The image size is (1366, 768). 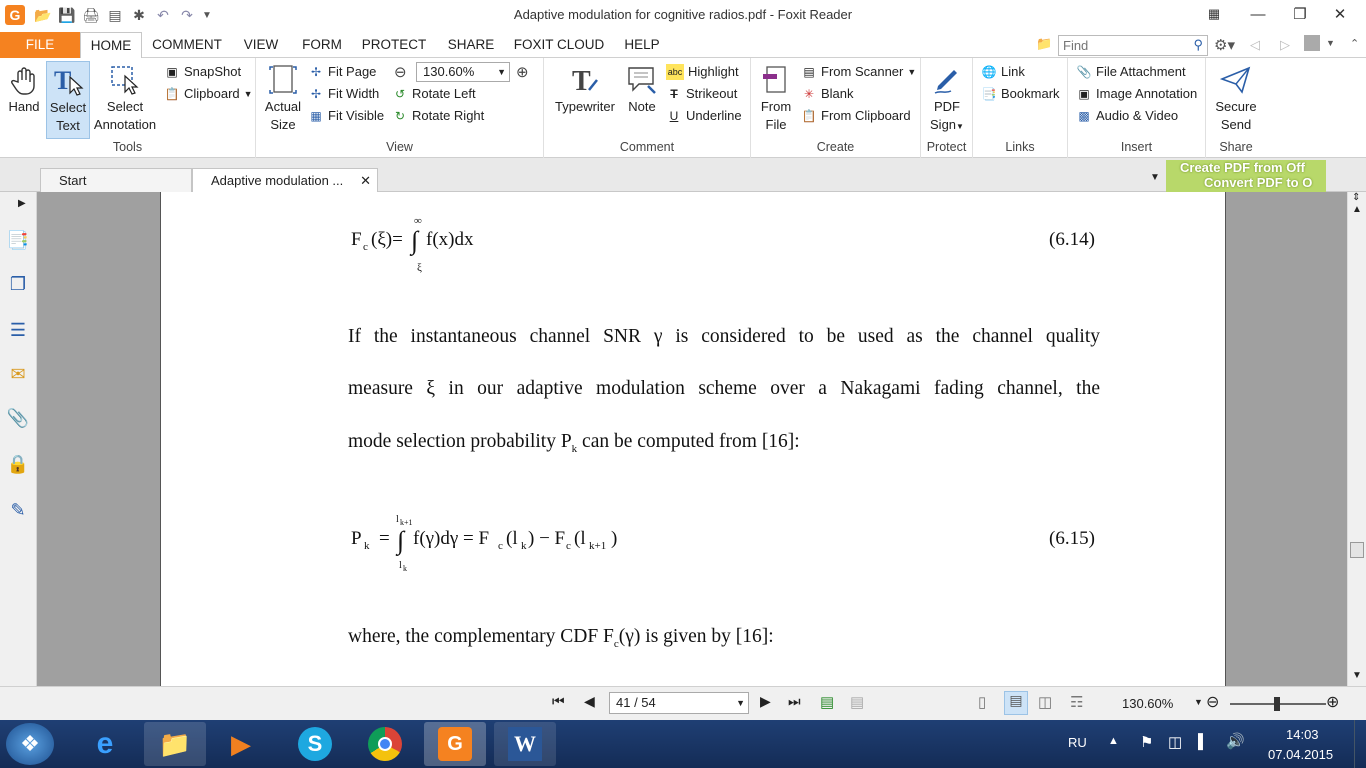 What do you see at coordinates (1203, 741) in the screenshot?
I see `network-icon: ▌` at bounding box center [1203, 741].